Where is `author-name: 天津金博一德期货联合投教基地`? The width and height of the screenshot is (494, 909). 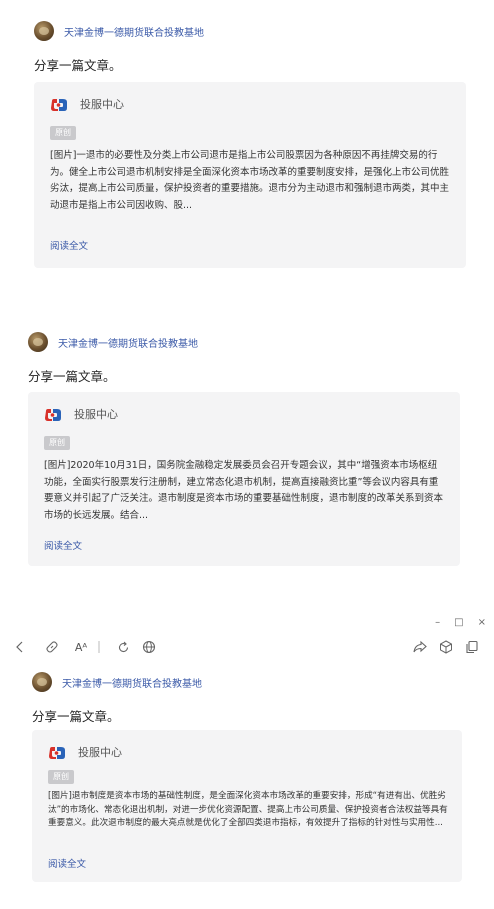 author-name: 天津金博一德期货联合投教基地 is located at coordinates (132, 682).